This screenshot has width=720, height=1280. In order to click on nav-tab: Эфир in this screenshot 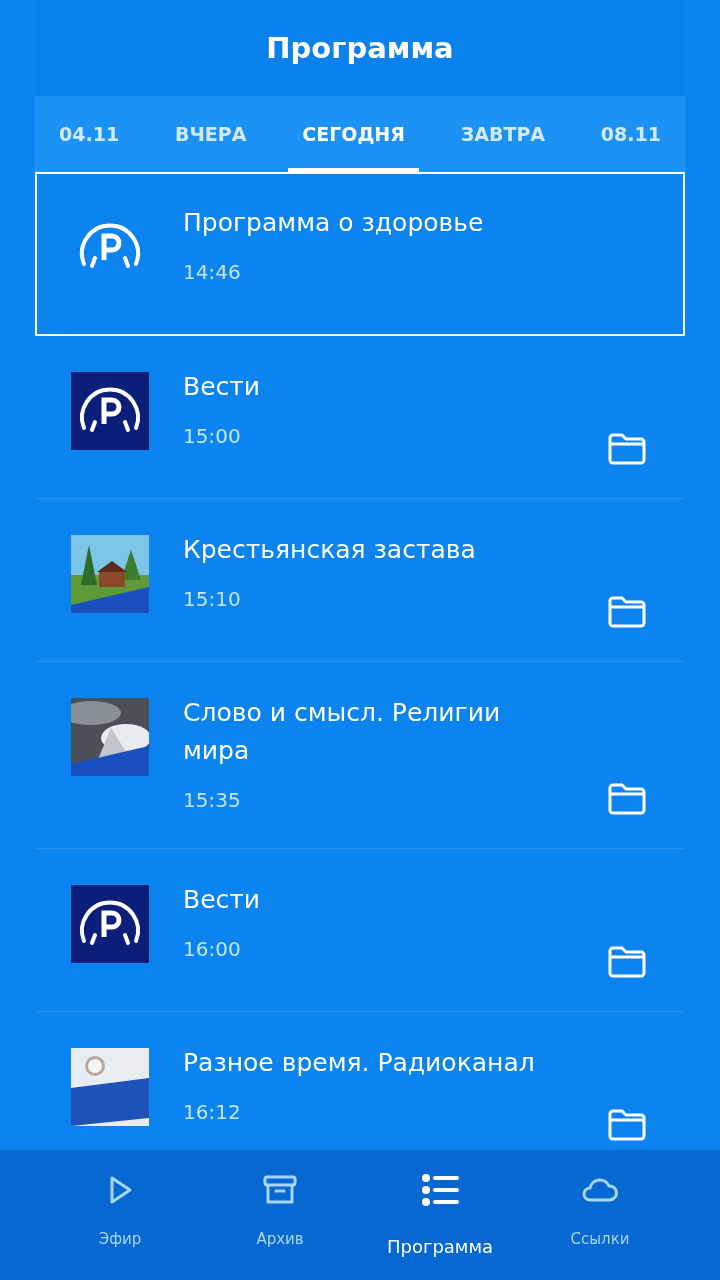, I will do `click(120, 1215)`.